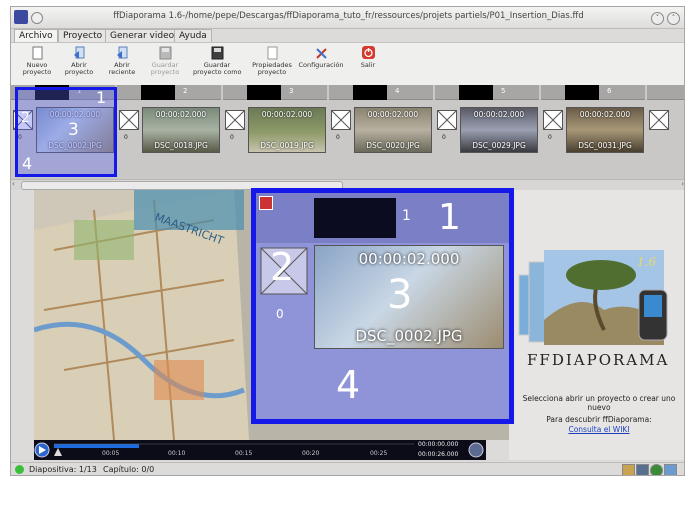 This screenshot has height=514, width=685. What do you see at coordinates (193, 36) in the screenshot?
I see `tab-ayuda: Ayuda` at bounding box center [193, 36].